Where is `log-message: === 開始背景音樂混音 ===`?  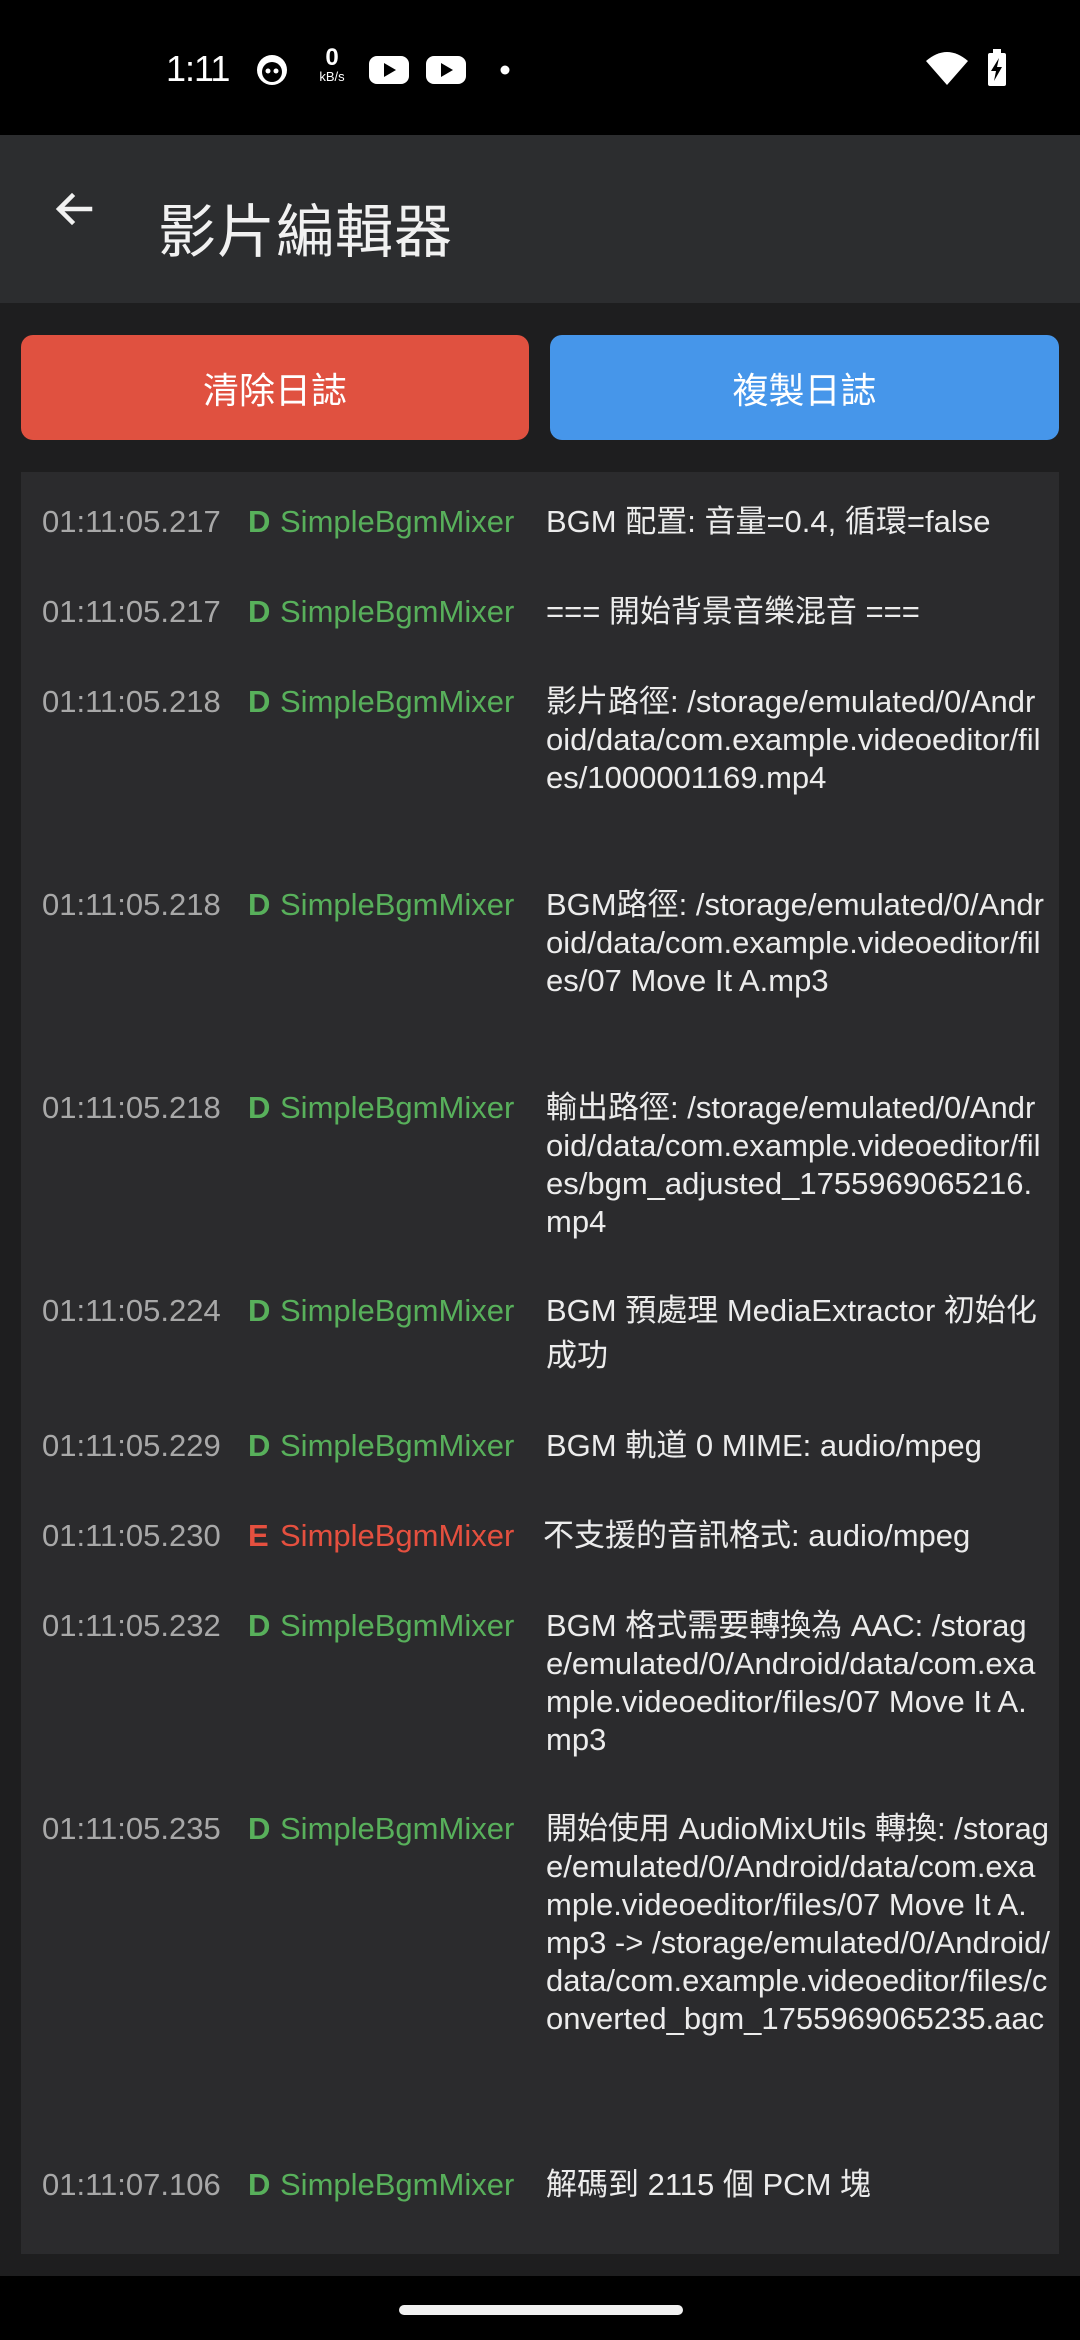
log-message: === 開始背景音樂混音 === is located at coordinates (733, 611).